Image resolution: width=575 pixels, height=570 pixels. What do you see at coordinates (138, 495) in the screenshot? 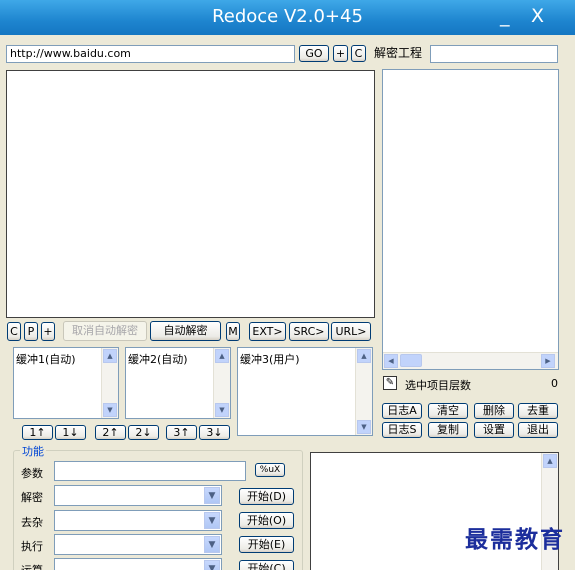
I see `decrypt-select: ▼` at bounding box center [138, 495].